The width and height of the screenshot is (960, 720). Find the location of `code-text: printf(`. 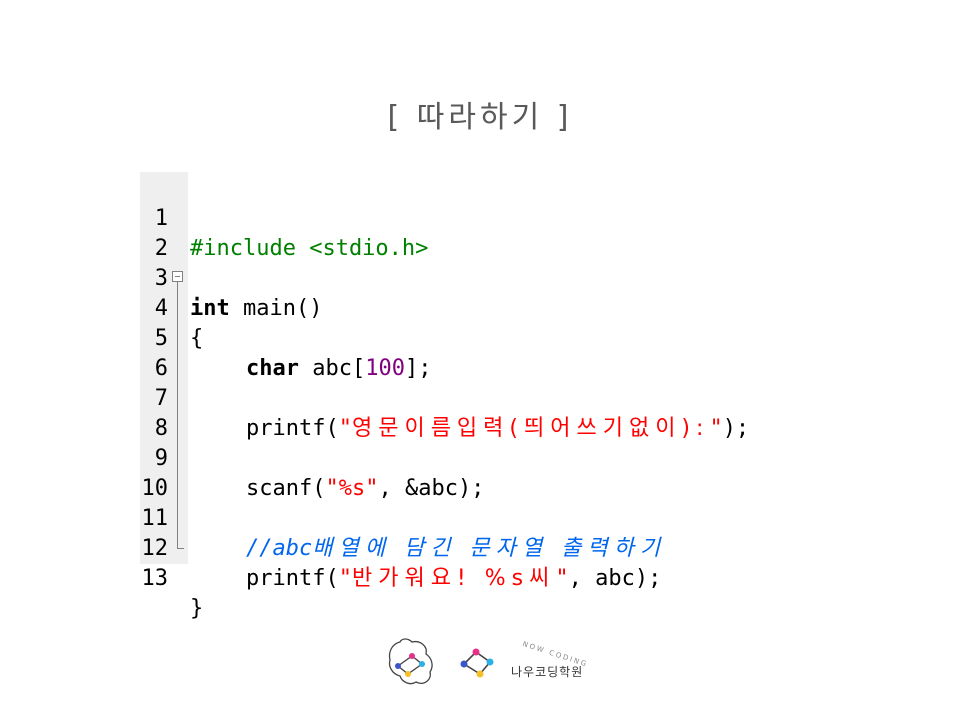

code-text: printf( is located at coordinates (292, 578).